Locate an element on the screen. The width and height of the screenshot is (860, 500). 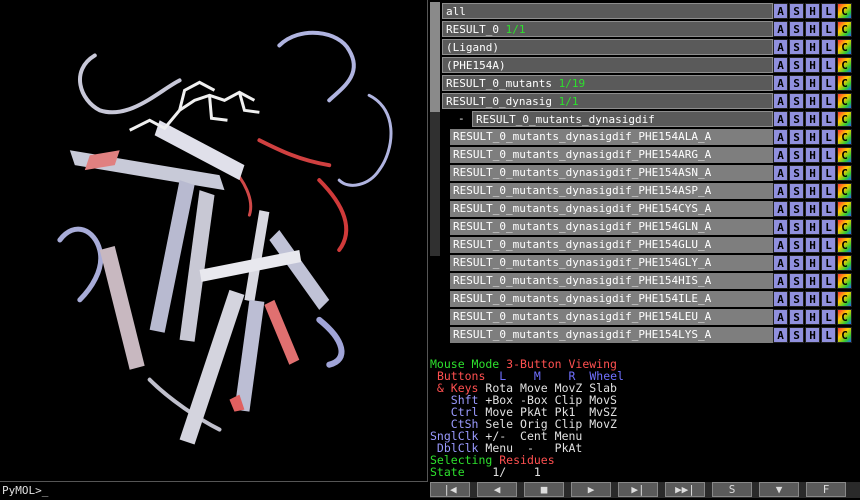
step-forward-button: ▶| is located at coordinates (638, 489).